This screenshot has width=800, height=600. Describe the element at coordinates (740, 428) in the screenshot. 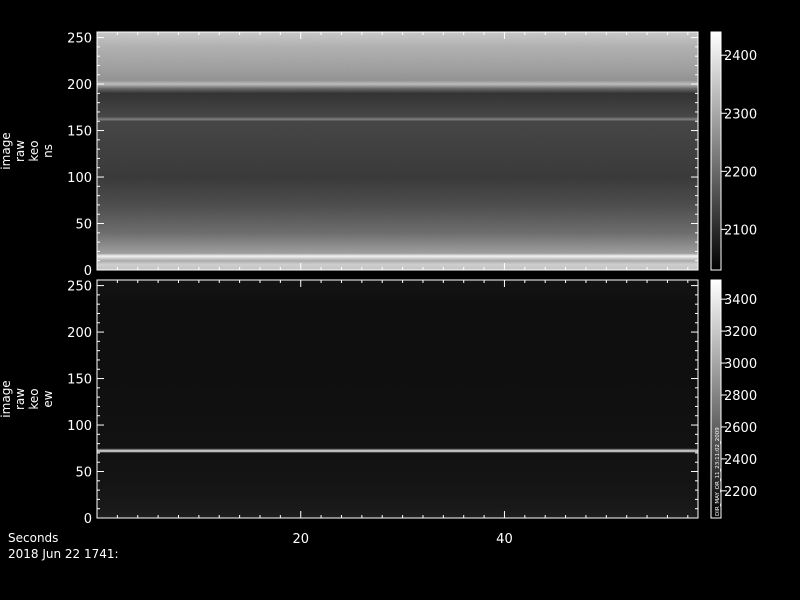

I see `colorbar-tick-label: 2600` at that location.